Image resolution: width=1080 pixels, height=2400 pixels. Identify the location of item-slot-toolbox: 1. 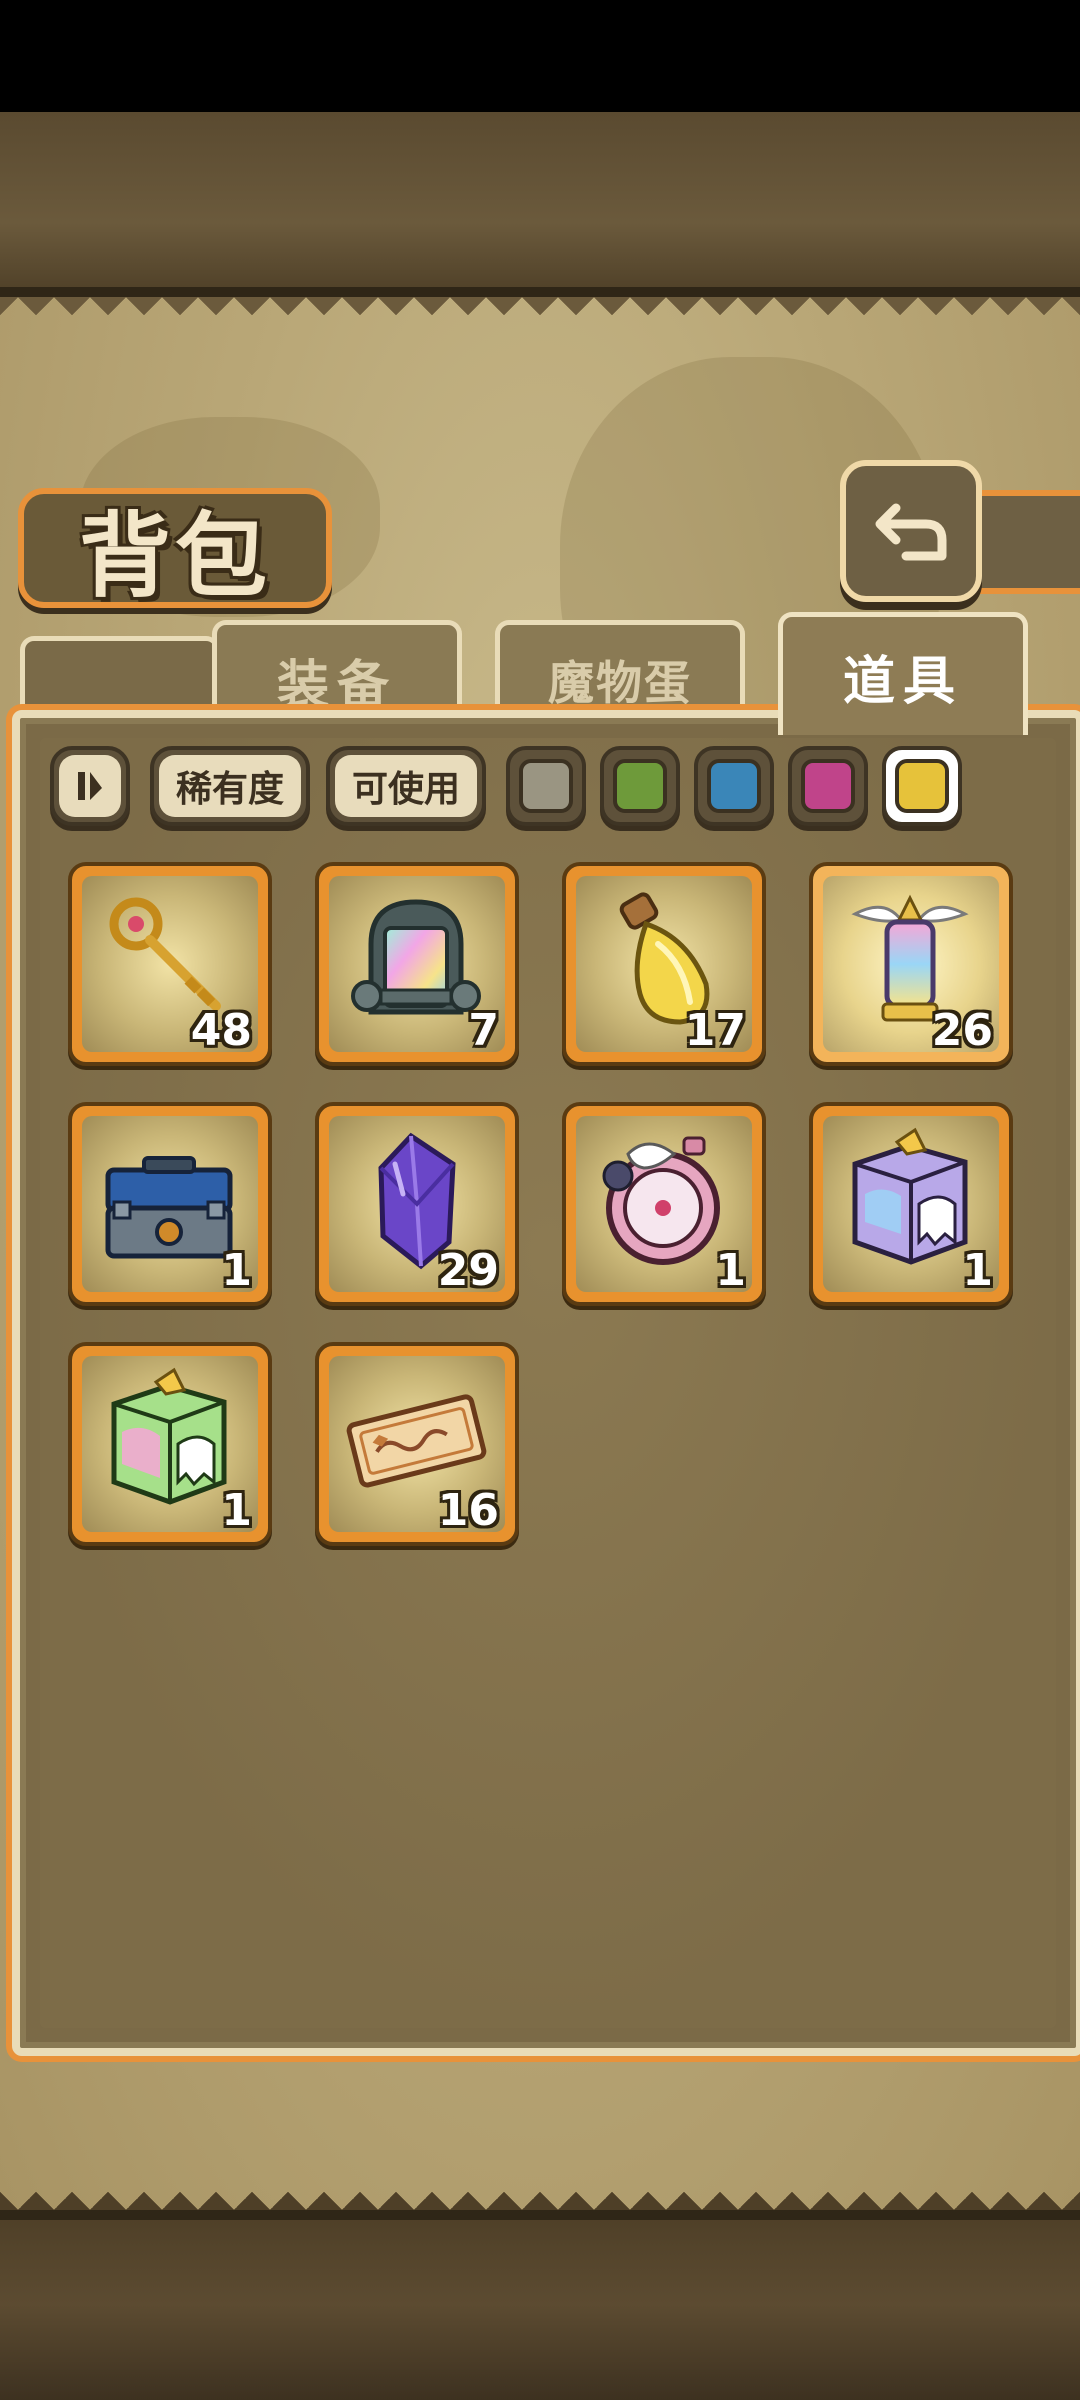
(170, 1204).